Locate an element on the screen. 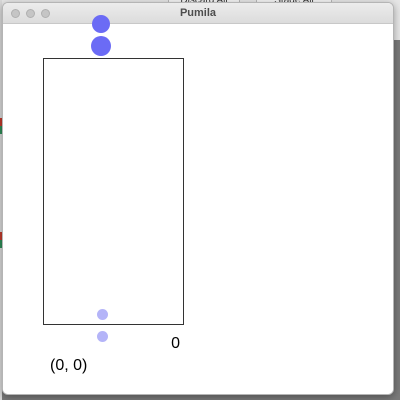 The height and width of the screenshot is (400, 400). falling-piece-bottom is located at coordinates (101, 46).